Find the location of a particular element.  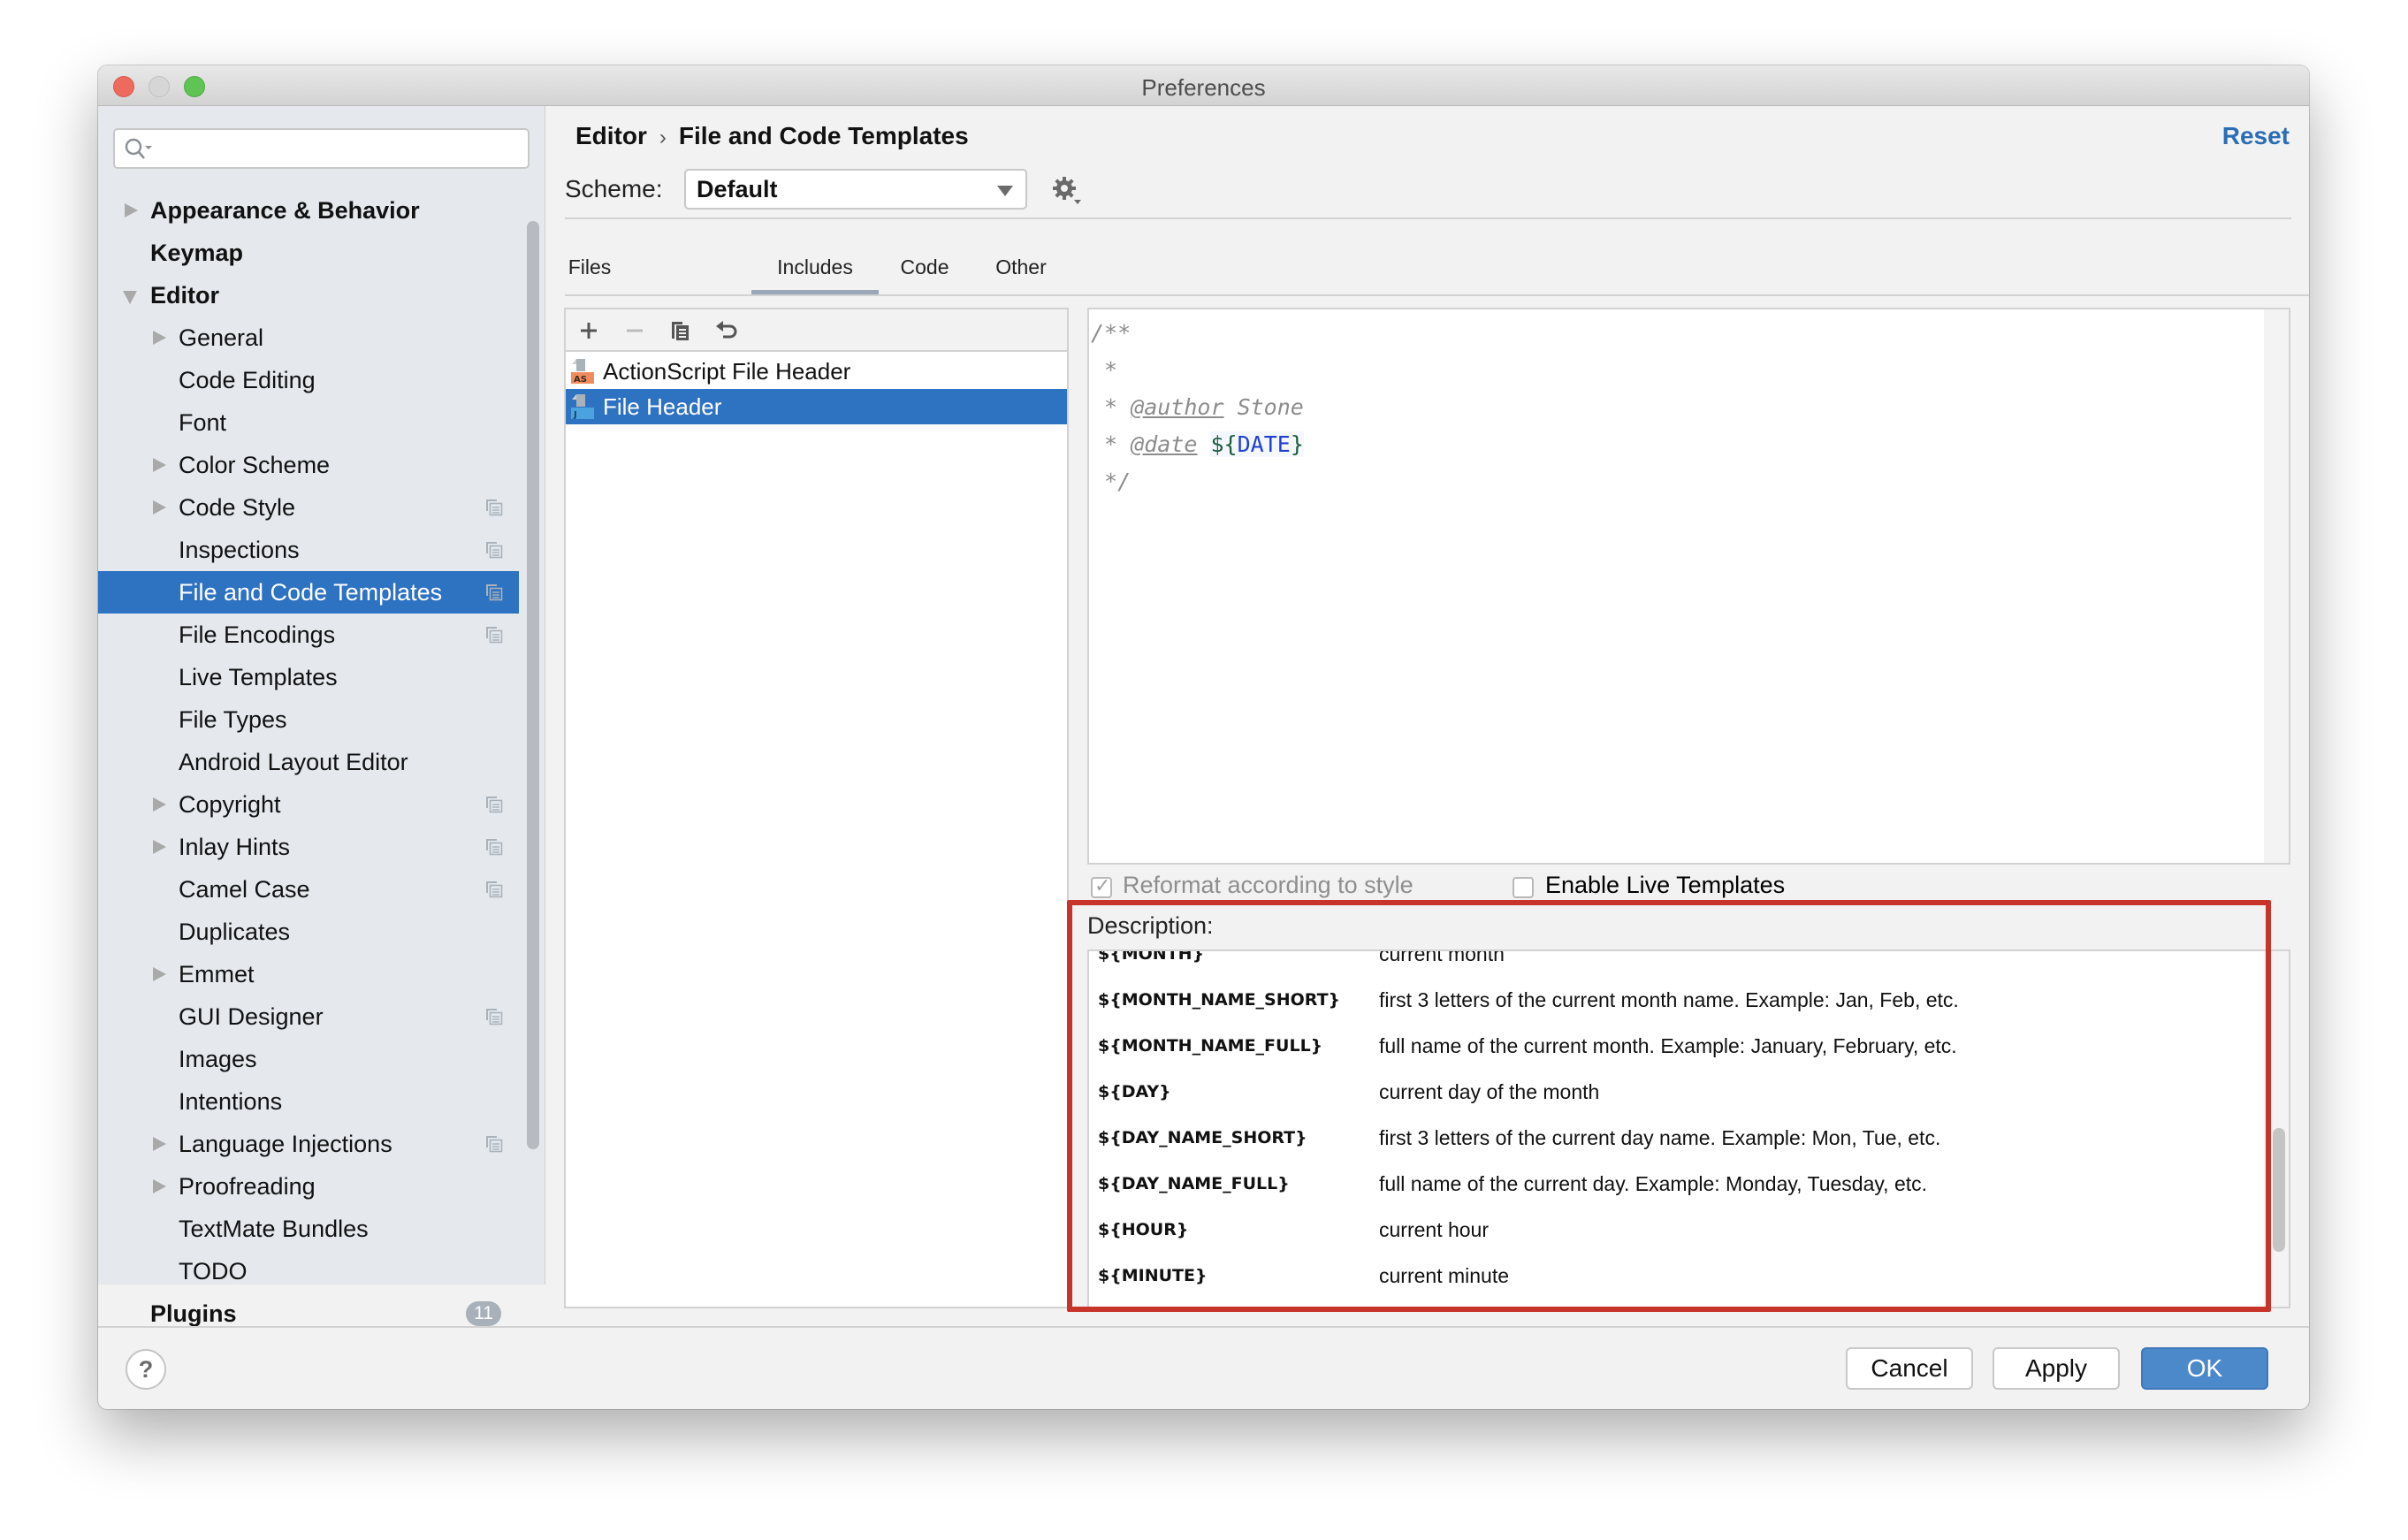

copy-icon is located at coordinates (681, 331).